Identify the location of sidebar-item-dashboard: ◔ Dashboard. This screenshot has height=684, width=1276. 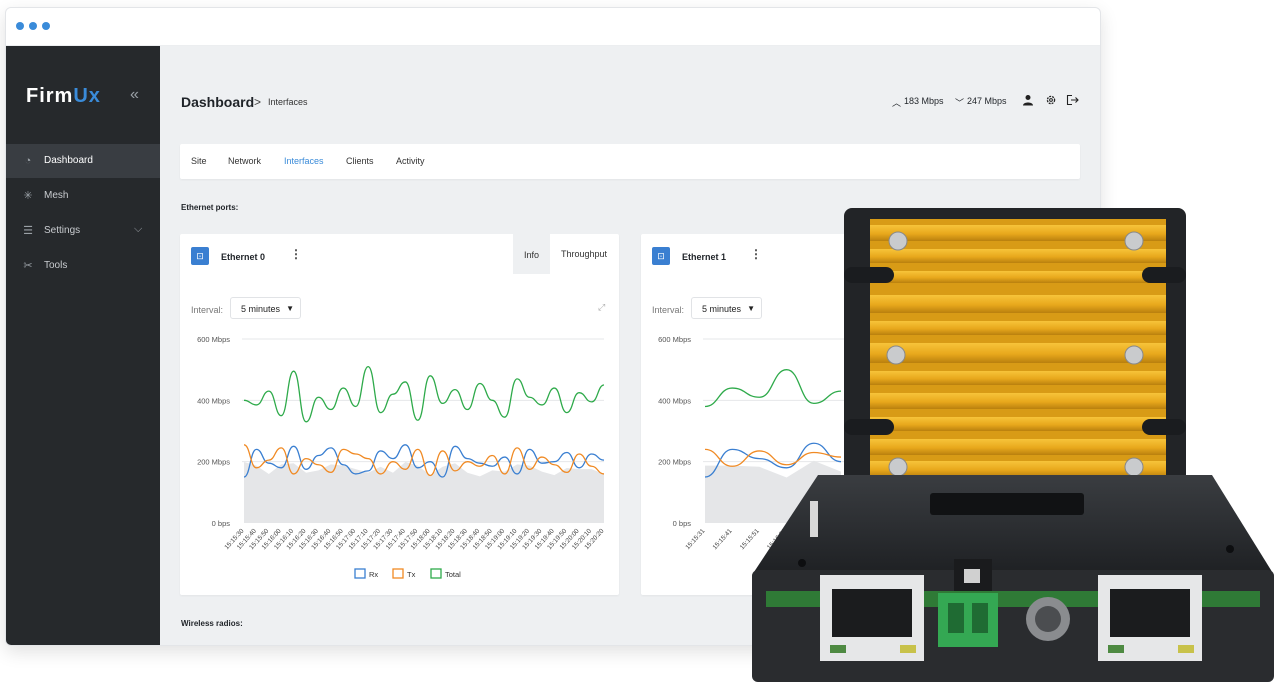
(83, 161).